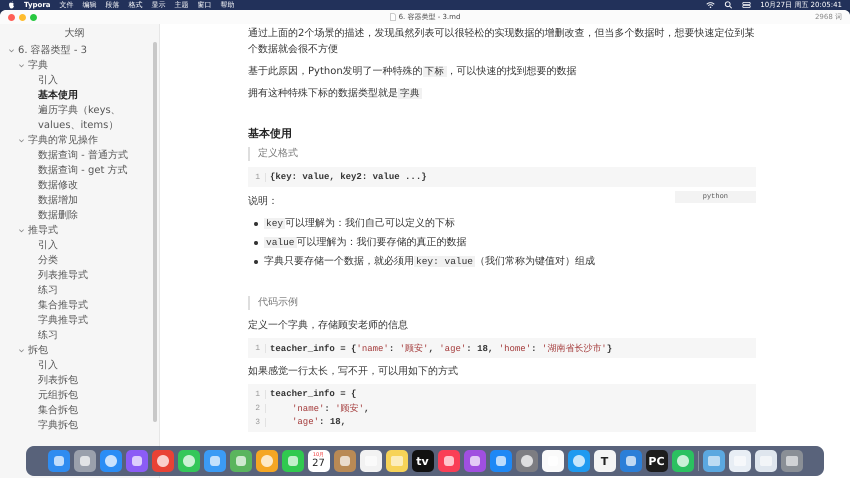 This screenshot has width=850, height=478. What do you see at coordinates (93, 118) in the screenshot?
I see `outline-item: 遍历字典（keys、values、items）` at bounding box center [93, 118].